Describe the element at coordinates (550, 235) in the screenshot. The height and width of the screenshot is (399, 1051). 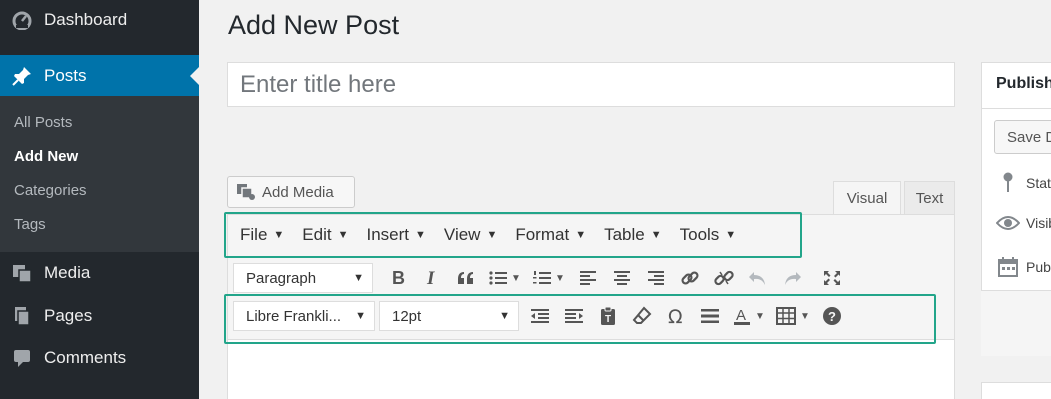
I see `menu-format: Format ▼` at that location.